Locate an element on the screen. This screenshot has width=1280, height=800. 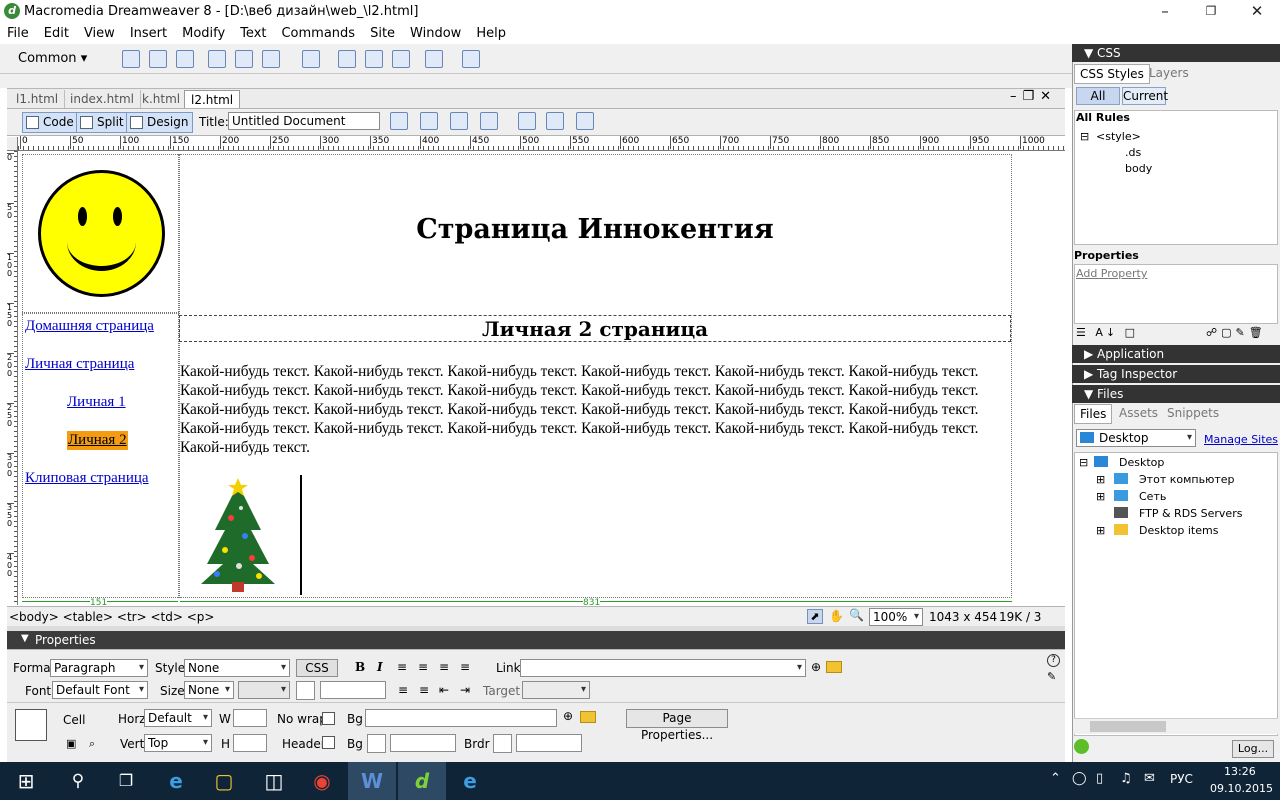
css-all-button: All is located at coordinates (1098, 96).